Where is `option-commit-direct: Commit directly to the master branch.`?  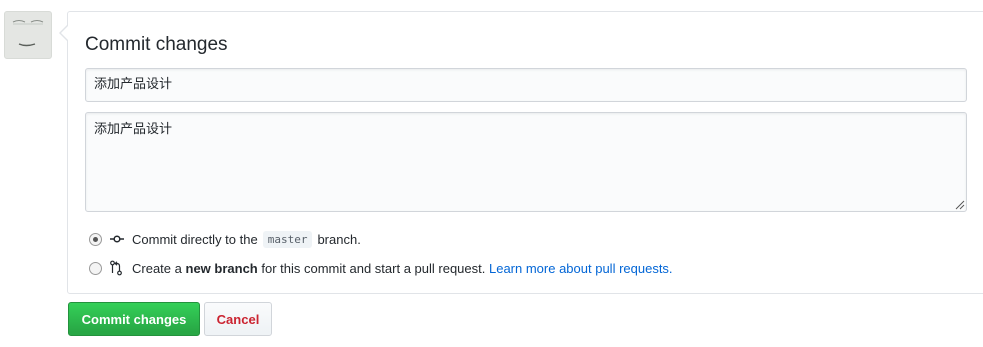
option-commit-direct: Commit directly to the master branch. is located at coordinates (225, 239).